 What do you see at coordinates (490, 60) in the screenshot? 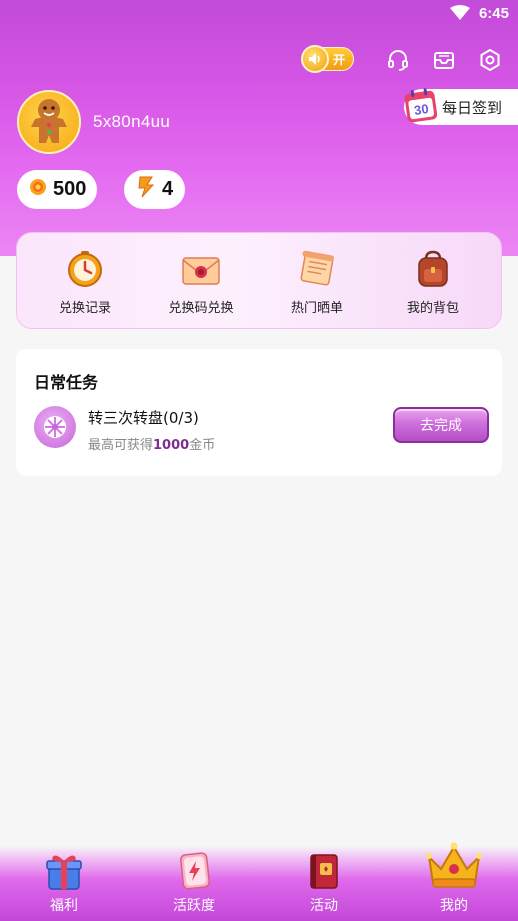
I see `settings-icon` at bounding box center [490, 60].